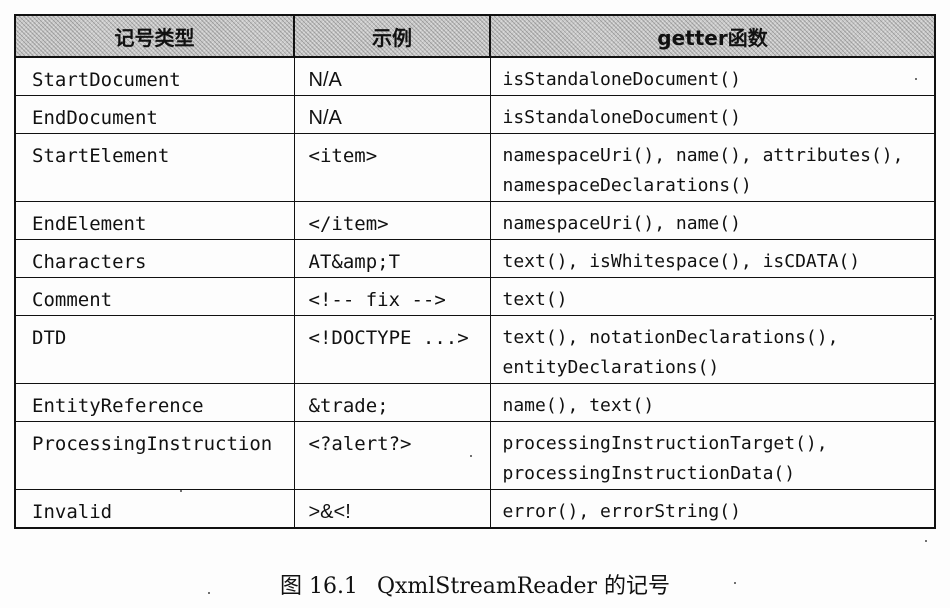 The image size is (950, 608). I want to click on figure-caption-text: QxmlStreamReader 的记号, so click(523, 586).